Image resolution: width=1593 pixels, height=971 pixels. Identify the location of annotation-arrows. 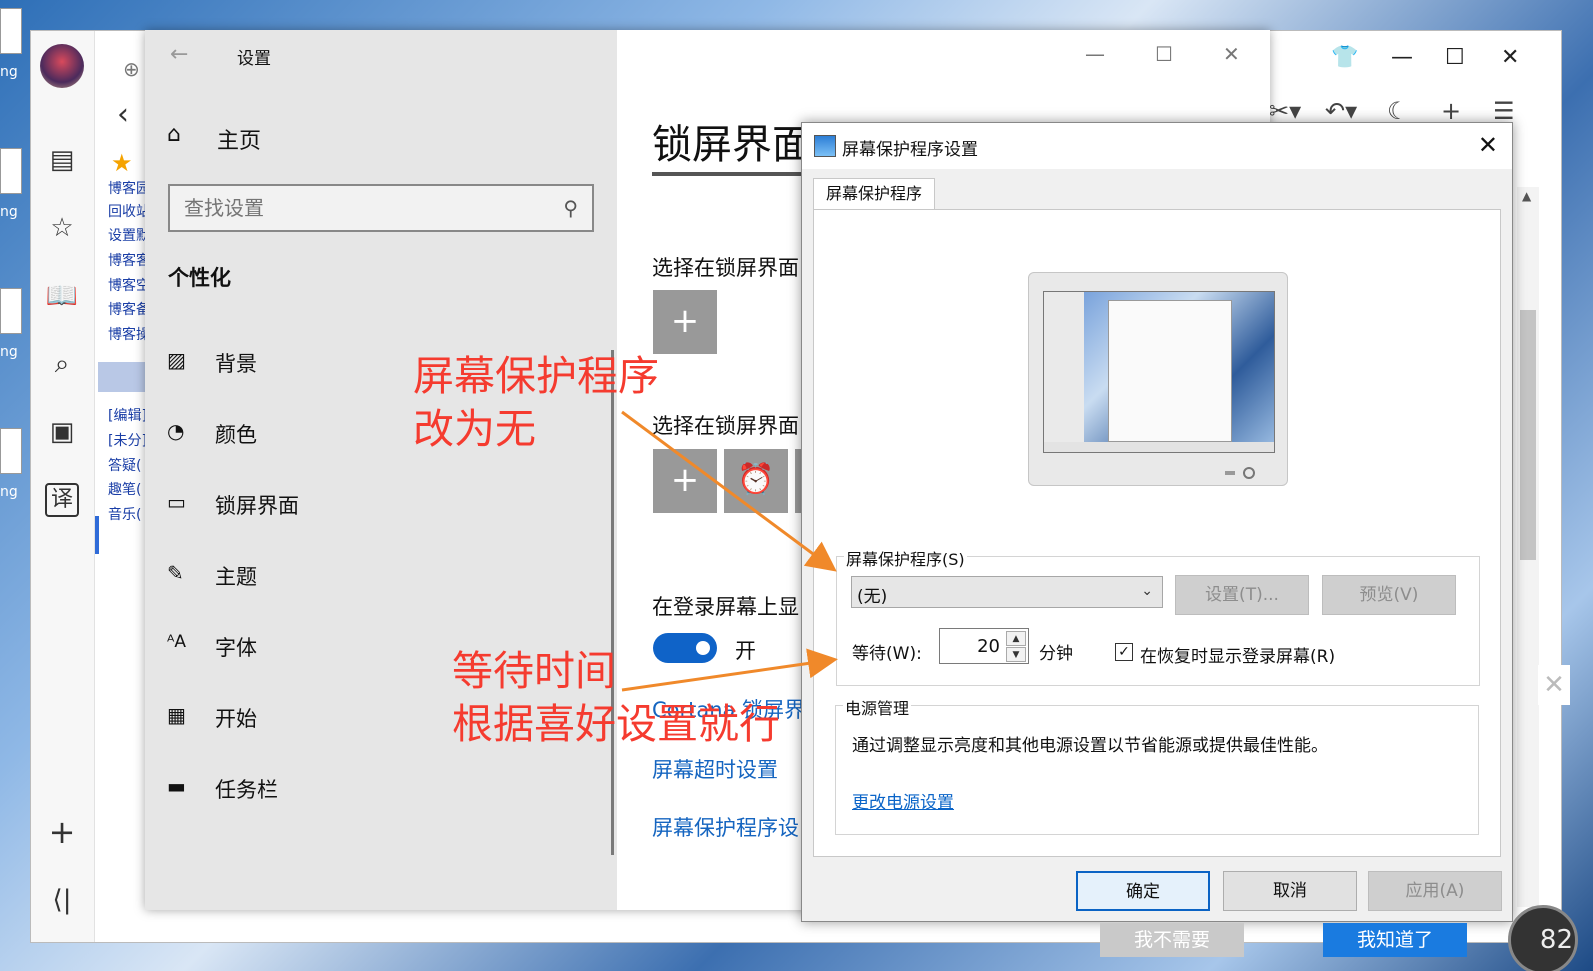
(729, 551).